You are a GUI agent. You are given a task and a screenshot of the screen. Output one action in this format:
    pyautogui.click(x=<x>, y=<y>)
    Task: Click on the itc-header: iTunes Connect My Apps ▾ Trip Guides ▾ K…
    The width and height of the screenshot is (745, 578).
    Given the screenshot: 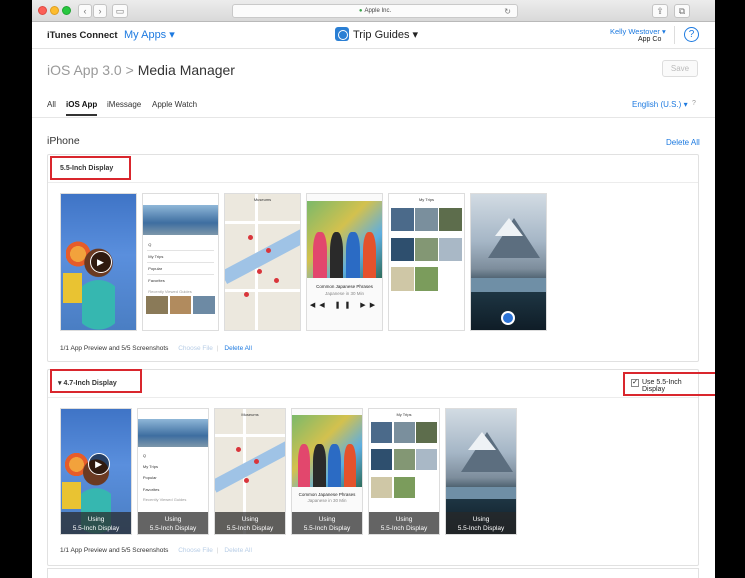 What is the action you would take?
    pyautogui.click(x=373, y=35)
    